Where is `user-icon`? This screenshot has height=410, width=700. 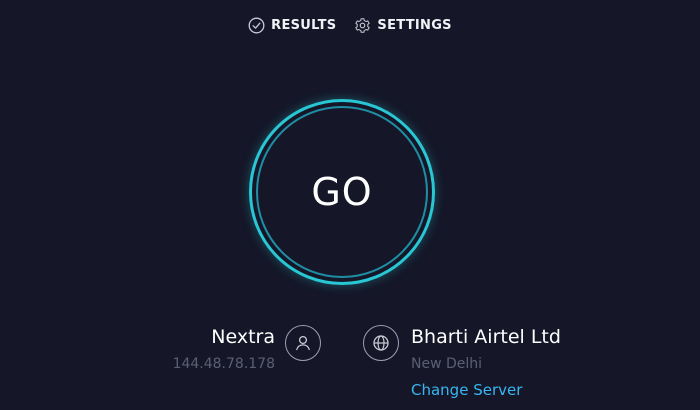 user-icon is located at coordinates (303, 343).